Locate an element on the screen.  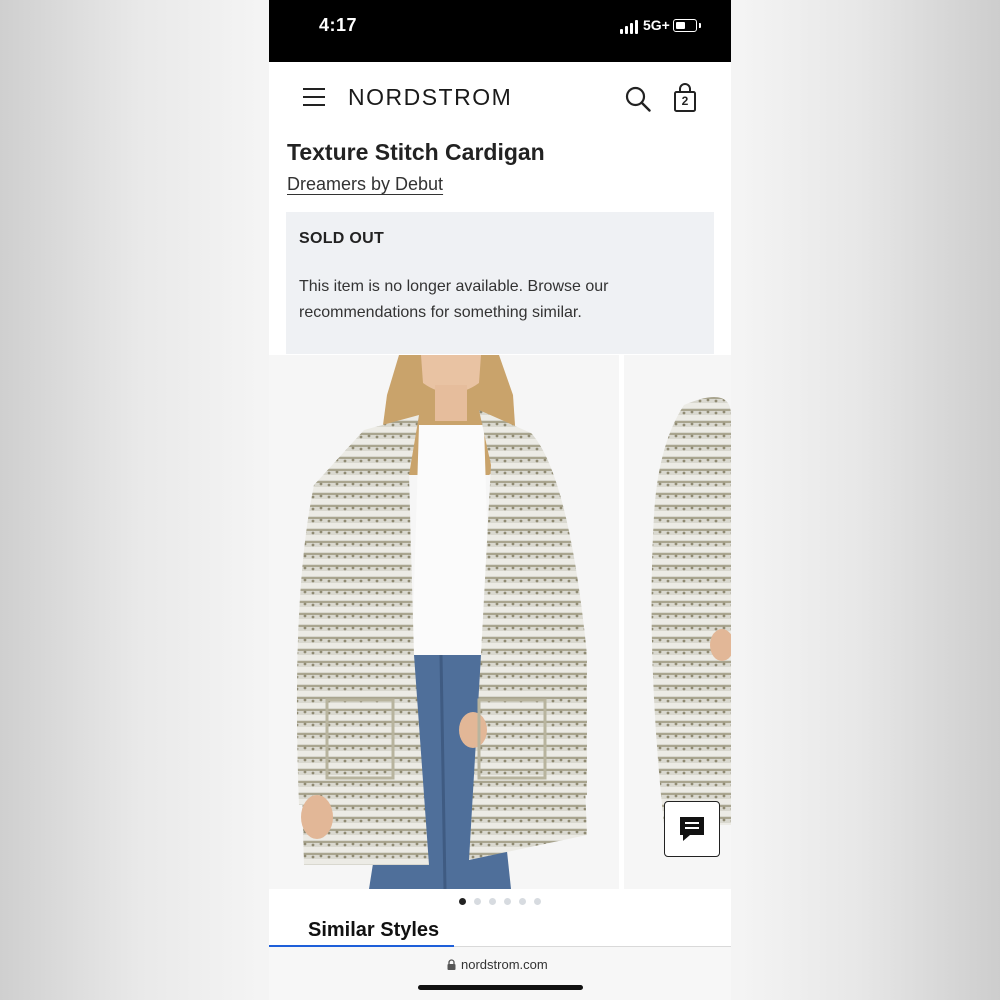
chat-button is located at coordinates (692, 829).